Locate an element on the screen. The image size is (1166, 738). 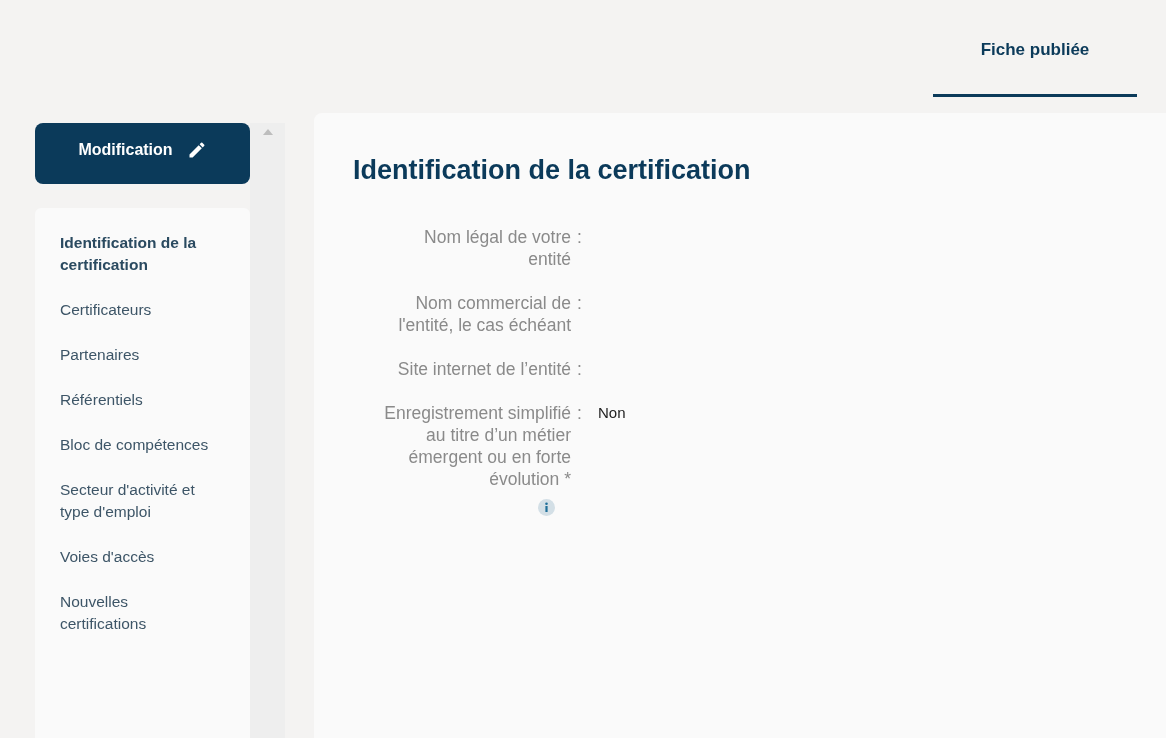
field-label: Nom légal de votre entité is located at coordinates (497, 248).